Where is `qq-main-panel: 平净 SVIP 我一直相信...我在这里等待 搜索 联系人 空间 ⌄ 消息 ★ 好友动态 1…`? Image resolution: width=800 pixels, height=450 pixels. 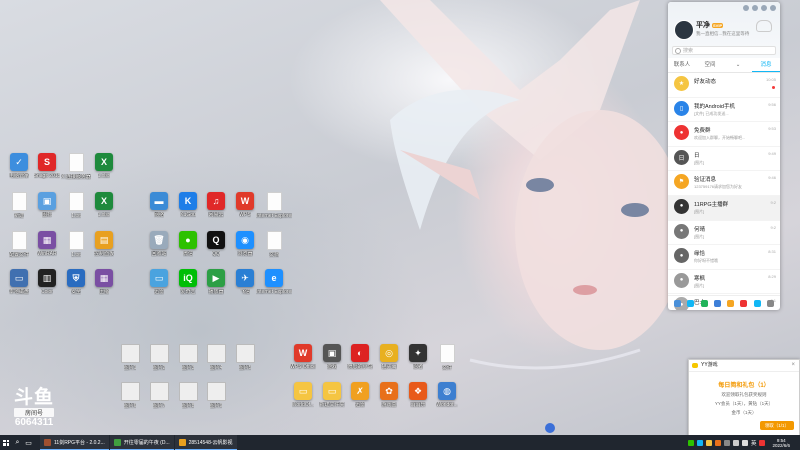 qq-main-panel: 平净 SVIP 我一直相信...我在这里等待 搜索 联系人 空间 ⌄ 消息 ★ 好友动态 1… is located at coordinates (724, 156).